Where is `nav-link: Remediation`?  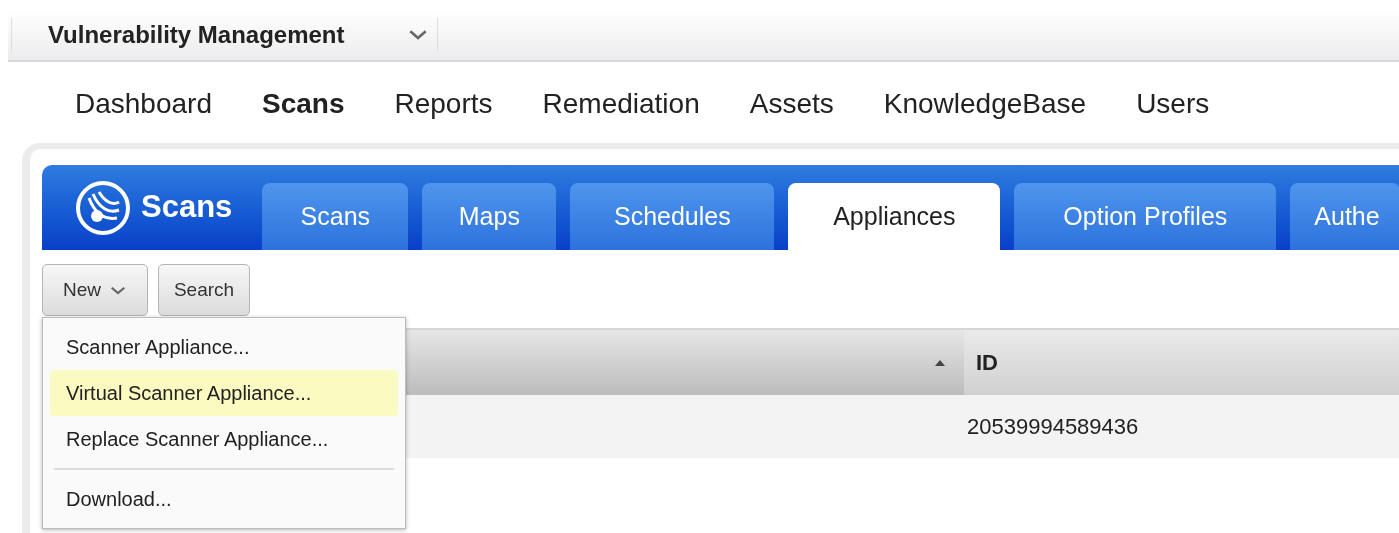 nav-link: Remediation is located at coordinates (621, 104).